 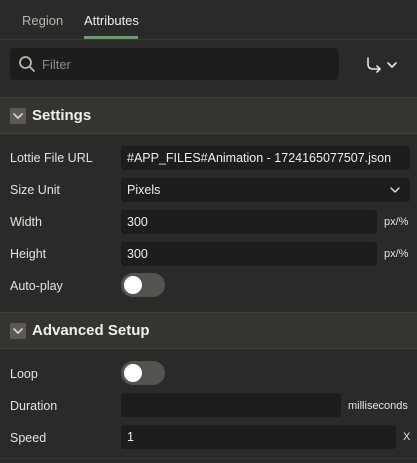 What do you see at coordinates (143, 285) in the screenshot?
I see `autoplay-toggle` at bounding box center [143, 285].